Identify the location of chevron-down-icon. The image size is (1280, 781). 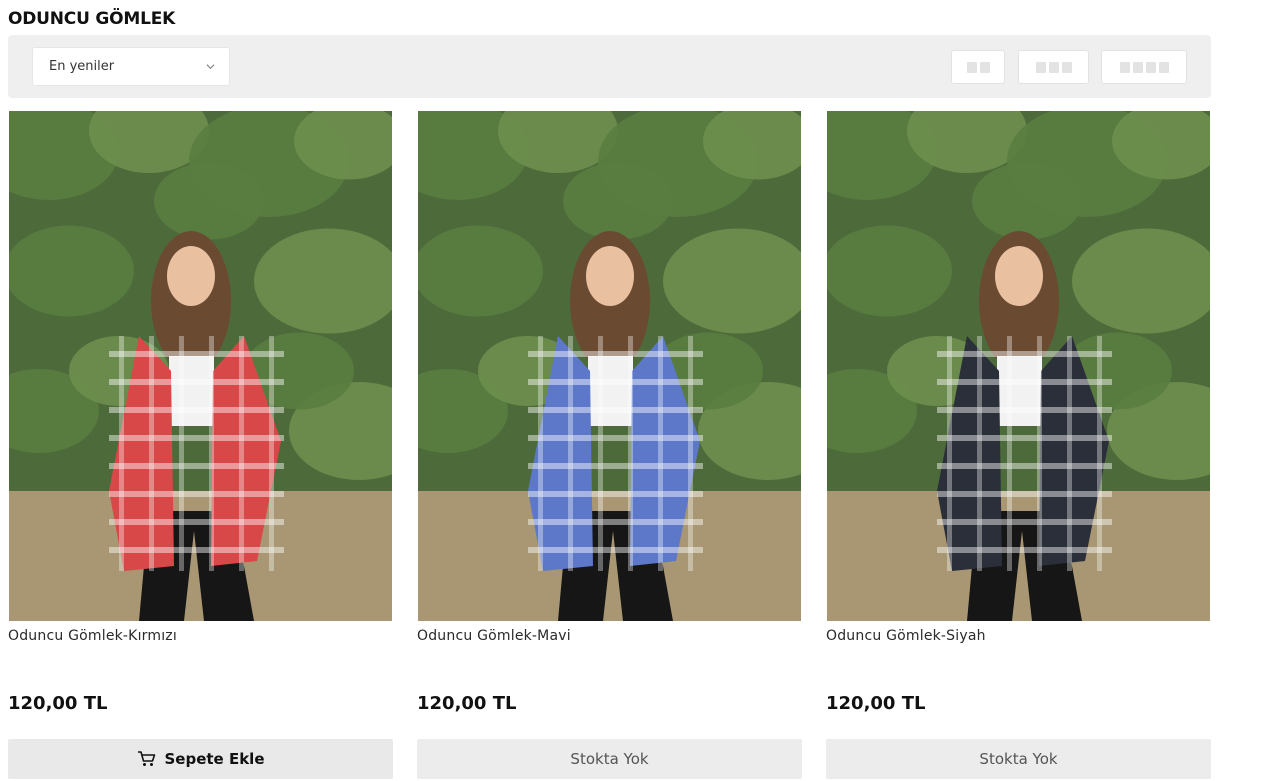
(210, 67).